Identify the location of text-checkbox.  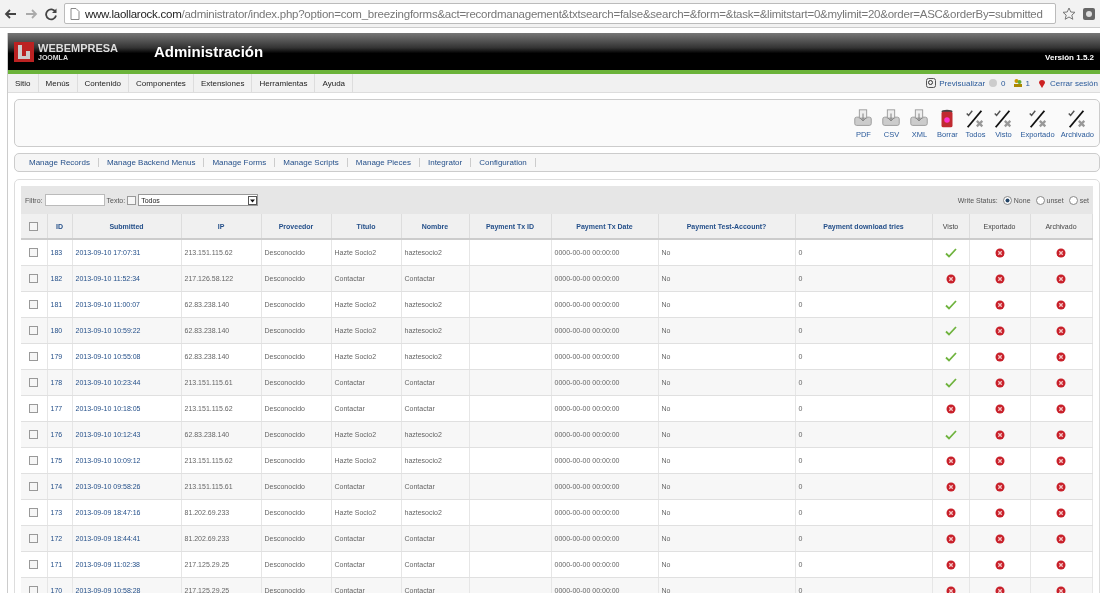
(132, 200).